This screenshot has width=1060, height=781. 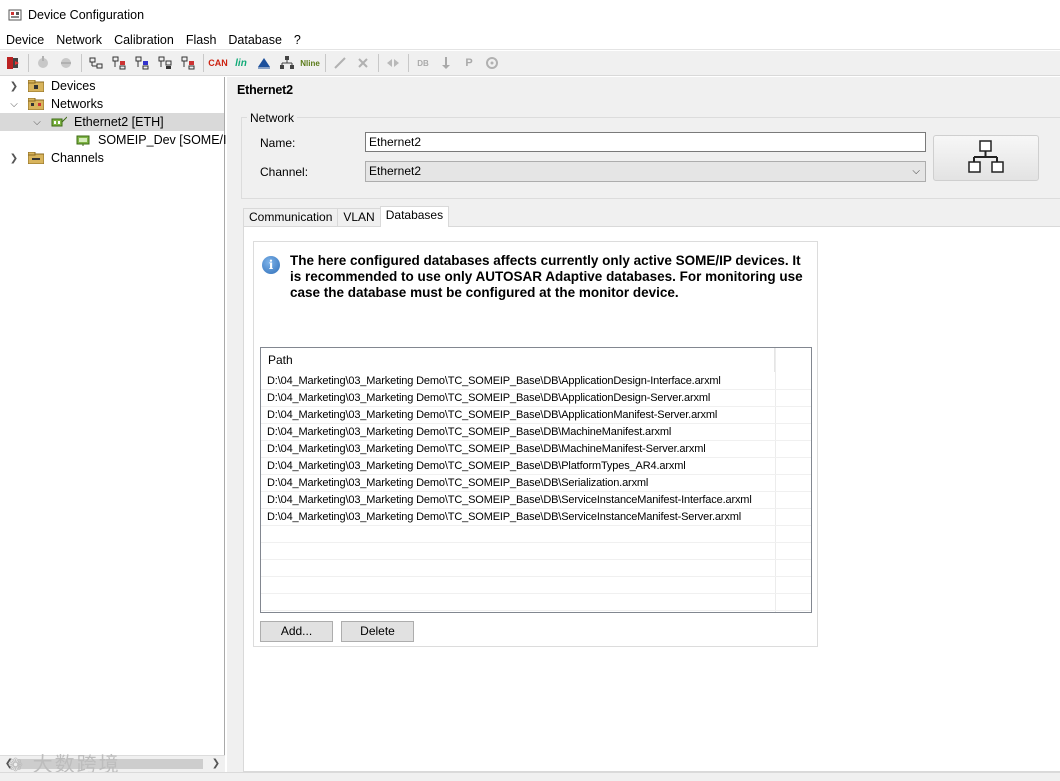 What do you see at coordinates (43, 63) in the screenshot?
I see `connect-icon` at bounding box center [43, 63].